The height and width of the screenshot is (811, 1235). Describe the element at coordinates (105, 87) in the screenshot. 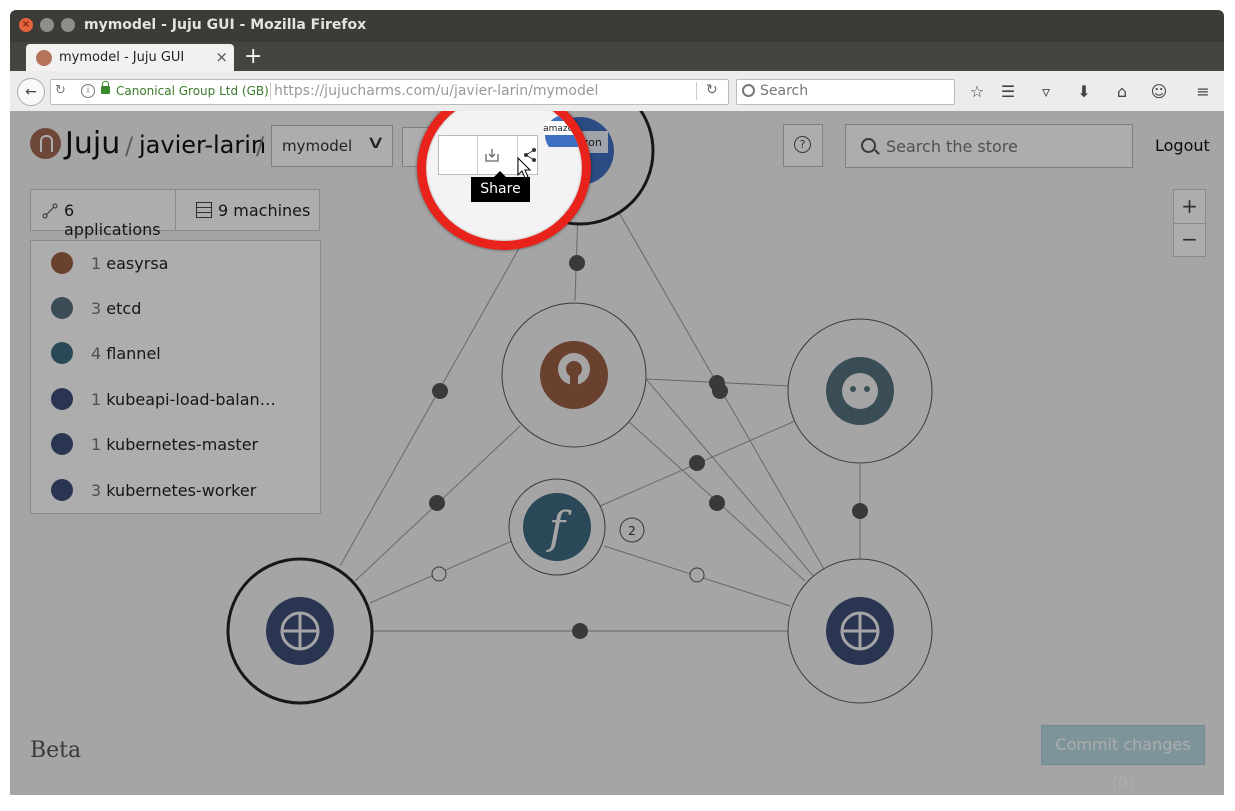

I see `lock-icon` at that location.